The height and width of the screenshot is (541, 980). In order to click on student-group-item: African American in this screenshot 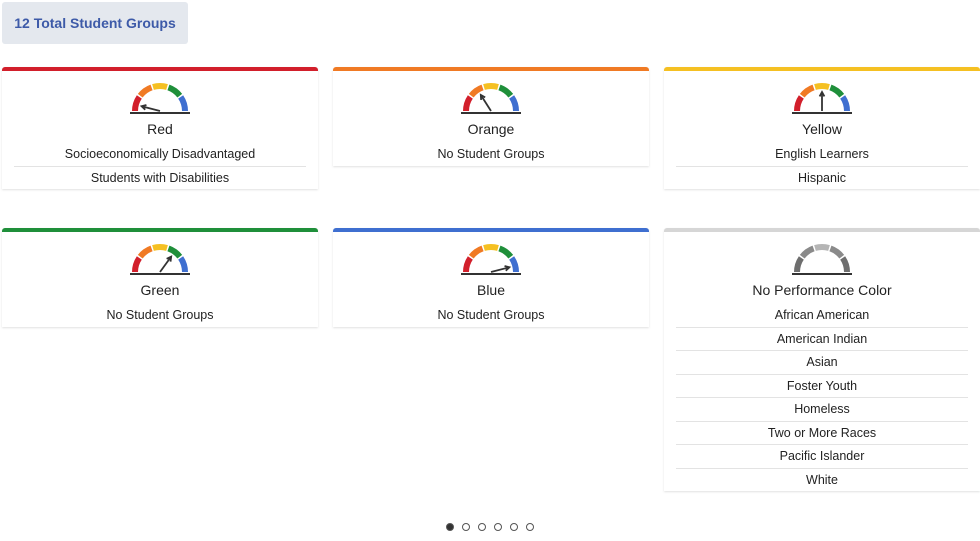, I will do `click(822, 316)`.